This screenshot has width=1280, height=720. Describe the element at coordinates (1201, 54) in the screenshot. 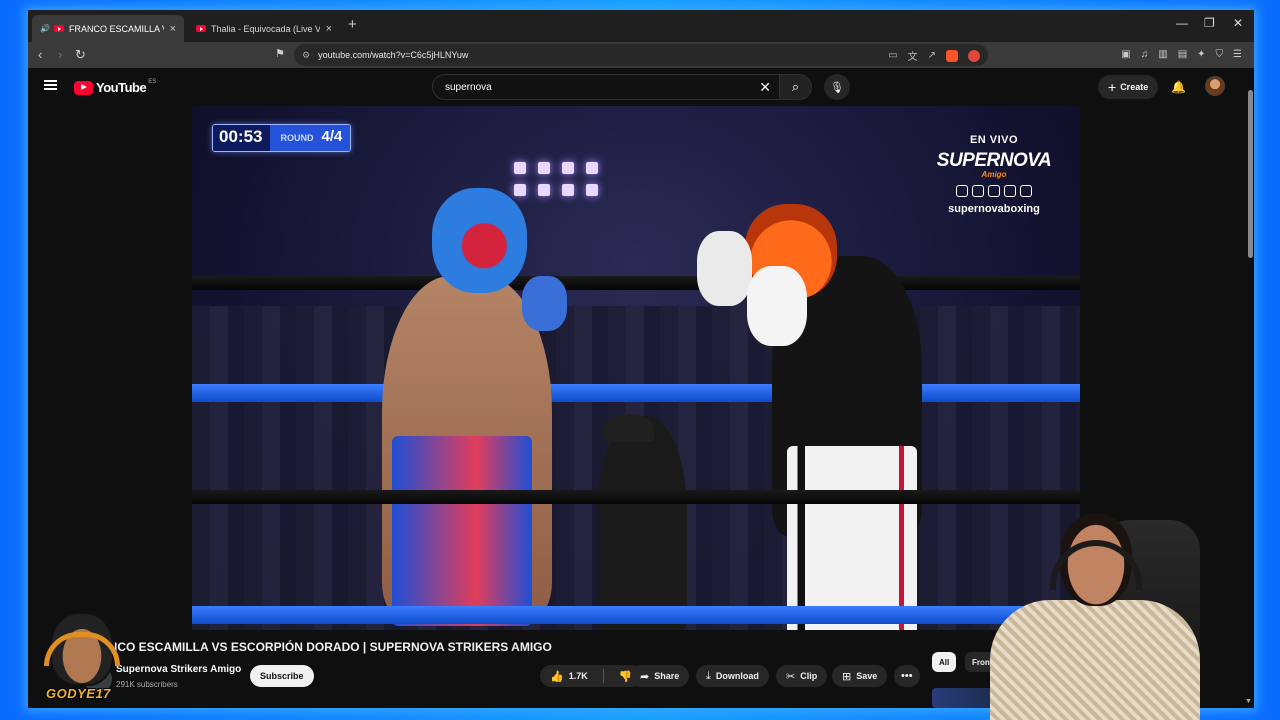

I see `leo-icon: ✦` at that location.